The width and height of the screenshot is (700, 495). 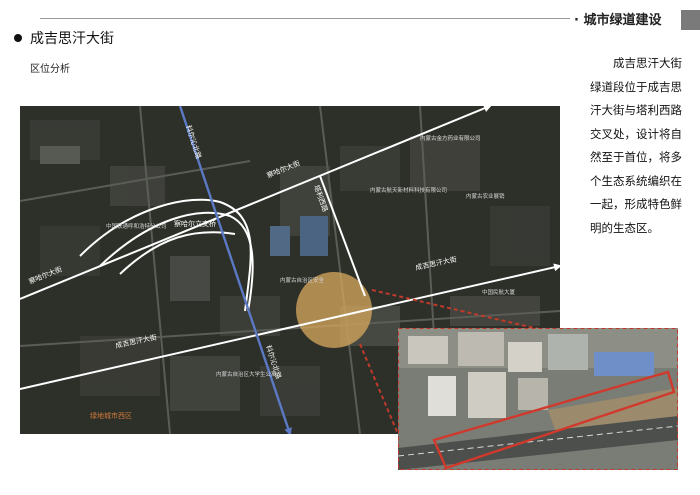 I want to click on poi-label-aerospace: 内蒙古航天新材料科技有限公司, so click(x=408, y=190).